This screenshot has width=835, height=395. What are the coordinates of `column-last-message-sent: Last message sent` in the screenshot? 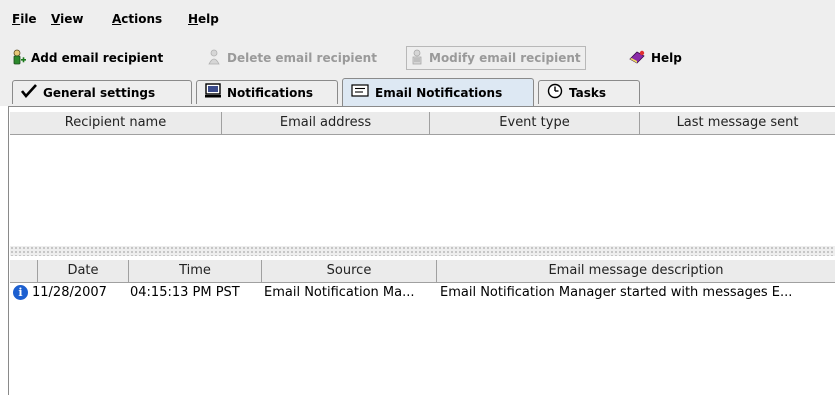 It's located at (737, 123).